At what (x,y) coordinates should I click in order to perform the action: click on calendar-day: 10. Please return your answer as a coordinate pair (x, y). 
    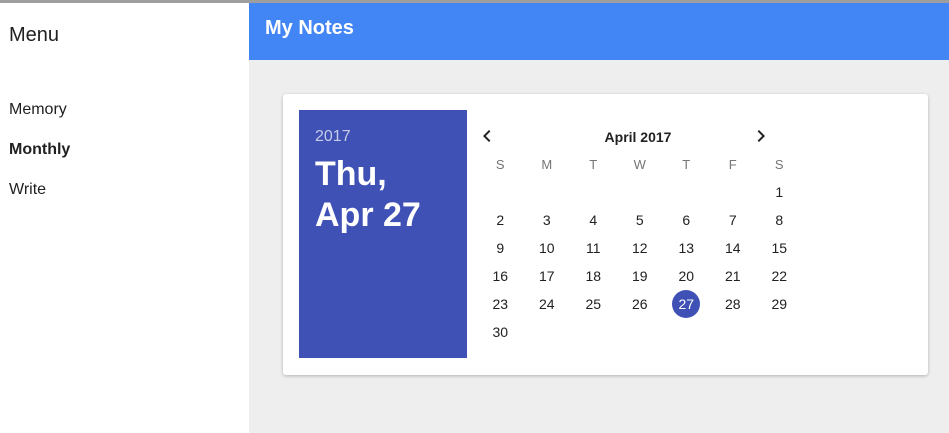
    Looking at the image, I should click on (547, 248).